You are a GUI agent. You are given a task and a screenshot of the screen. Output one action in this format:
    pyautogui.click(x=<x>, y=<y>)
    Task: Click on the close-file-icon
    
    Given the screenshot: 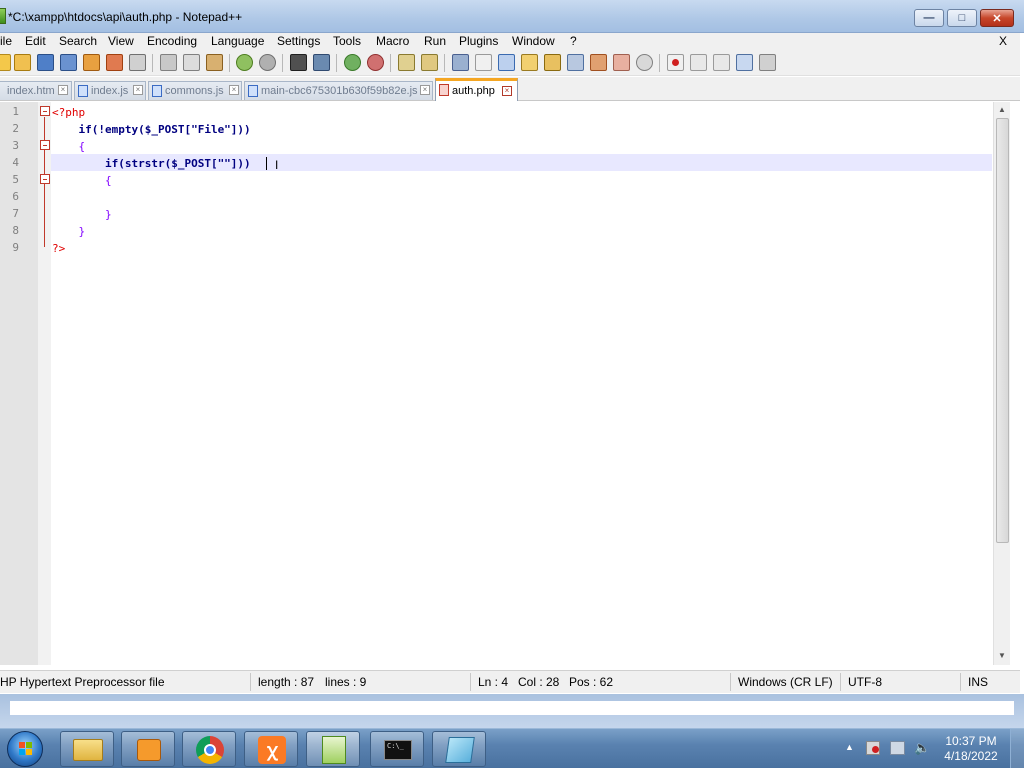 What is the action you would take?
    pyautogui.click(x=91, y=62)
    